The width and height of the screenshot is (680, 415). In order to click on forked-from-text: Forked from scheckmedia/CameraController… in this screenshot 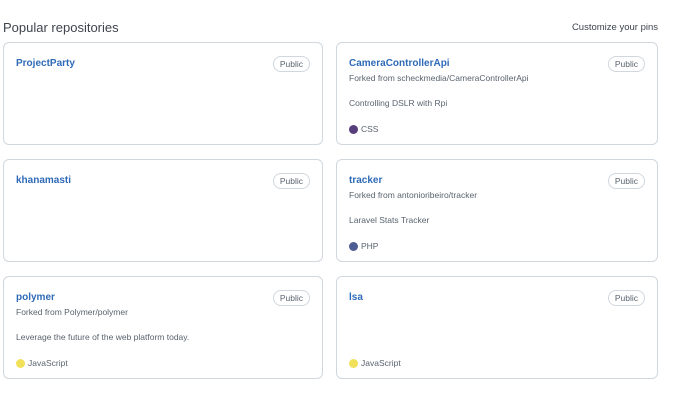, I will do `click(439, 78)`.